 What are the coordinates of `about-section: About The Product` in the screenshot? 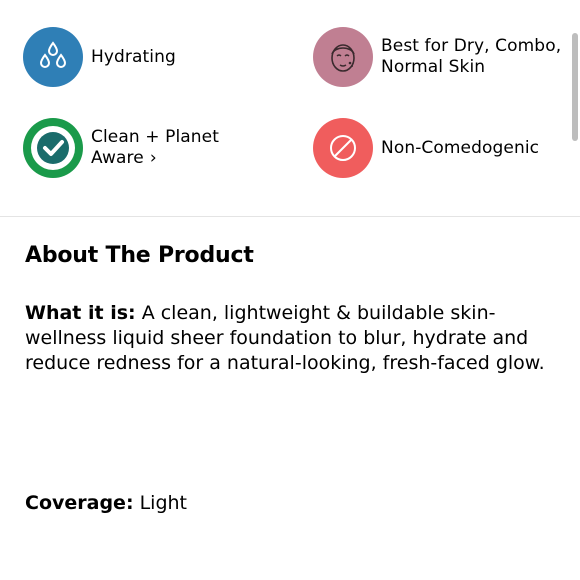 It's located at (290, 256).